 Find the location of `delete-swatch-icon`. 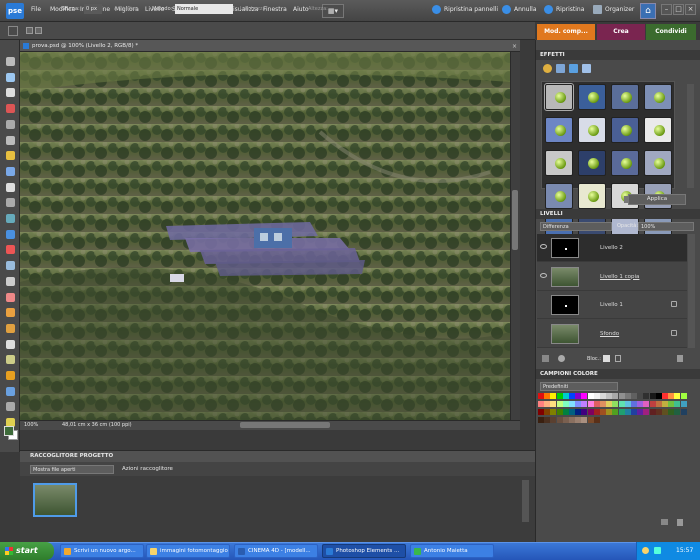

delete-swatch-icon is located at coordinates (680, 522).